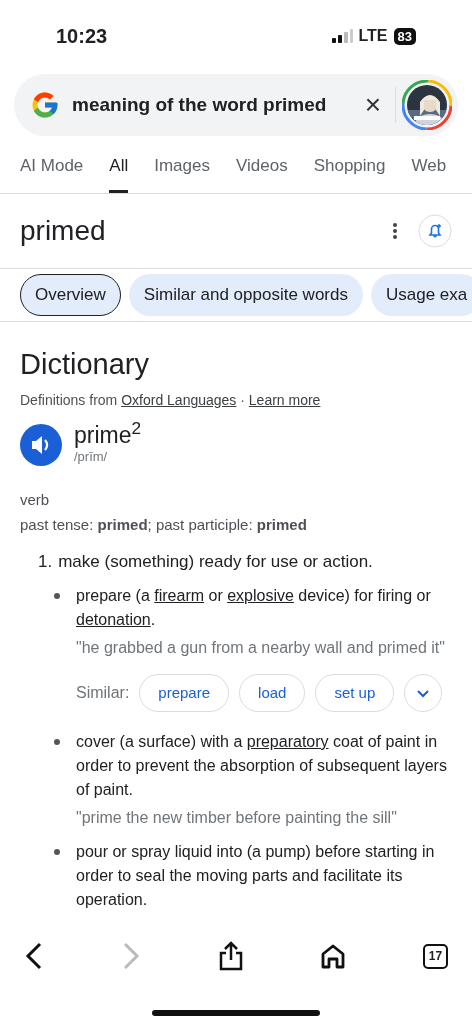  I want to click on word-link: detonation, so click(113, 619).